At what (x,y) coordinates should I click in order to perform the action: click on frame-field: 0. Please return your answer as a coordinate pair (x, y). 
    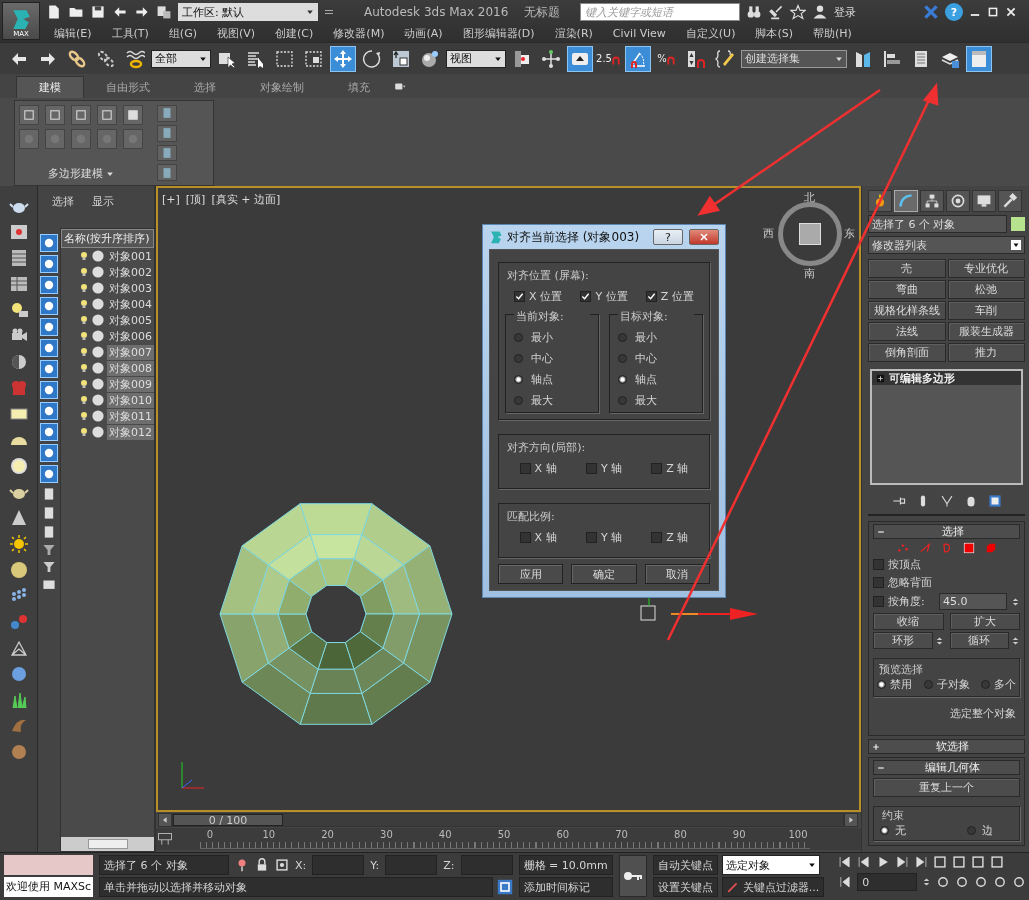
    Looking at the image, I should click on (887, 882).